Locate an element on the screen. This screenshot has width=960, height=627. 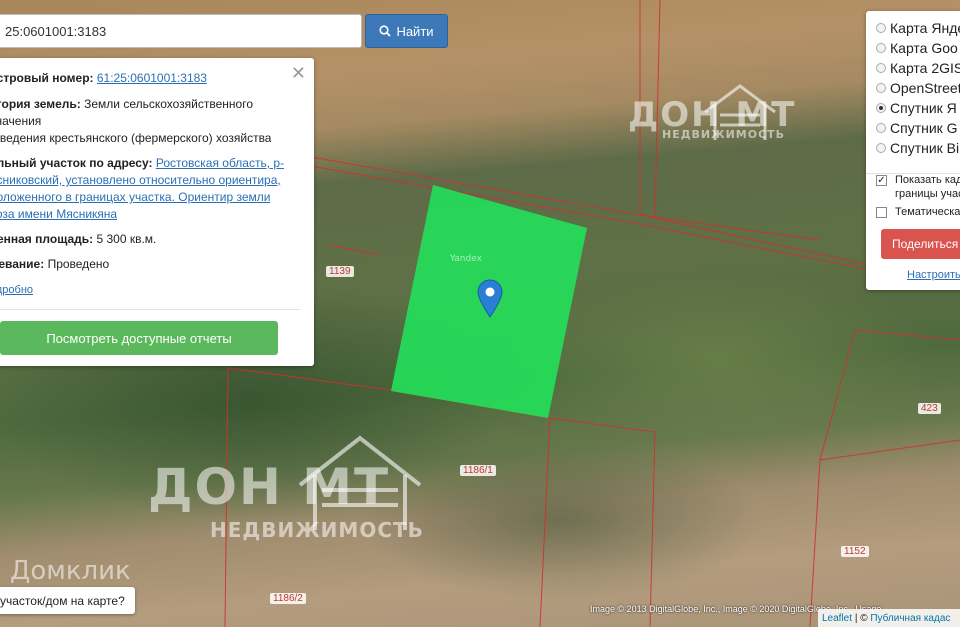
close-icon: ✕ is located at coordinates (298, 73).